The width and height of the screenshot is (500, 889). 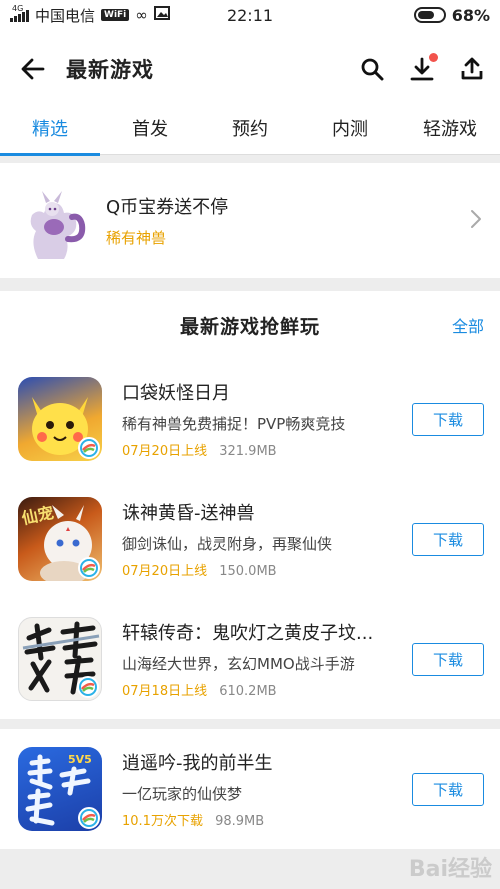 I want to click on game-size: 98.9MB, so click(x=240, y=821).